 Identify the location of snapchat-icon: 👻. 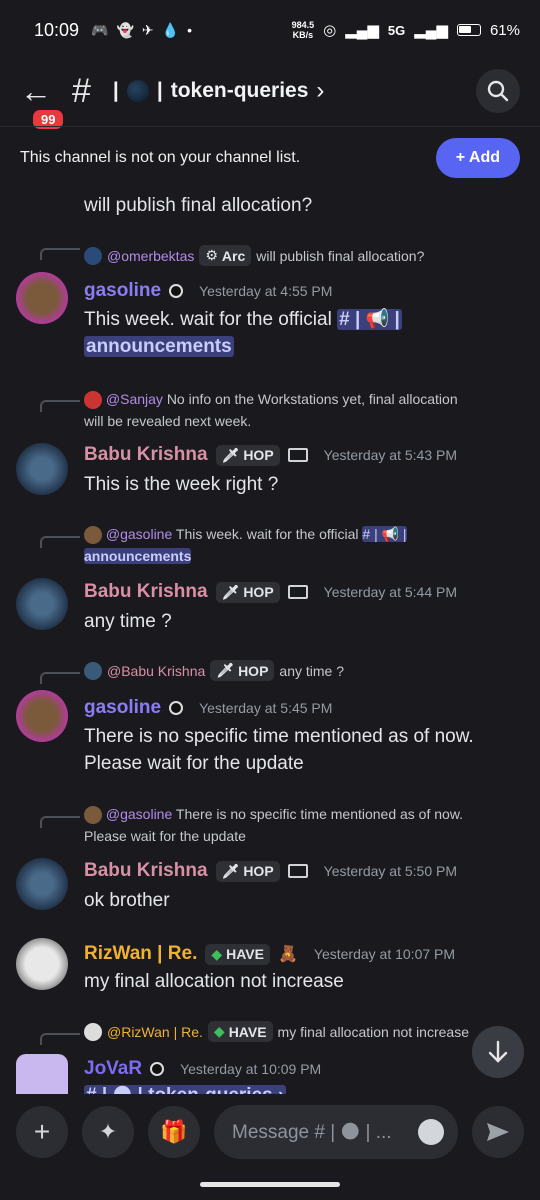
(125, 29).